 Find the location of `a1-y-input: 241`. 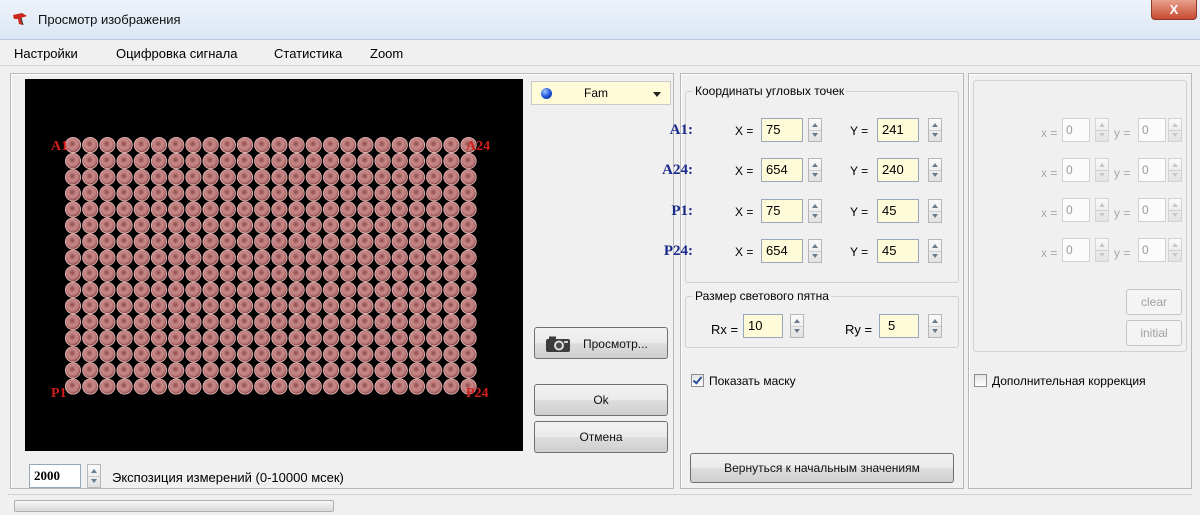

a1-y-input: 241 is located at coordinates (898, 130).